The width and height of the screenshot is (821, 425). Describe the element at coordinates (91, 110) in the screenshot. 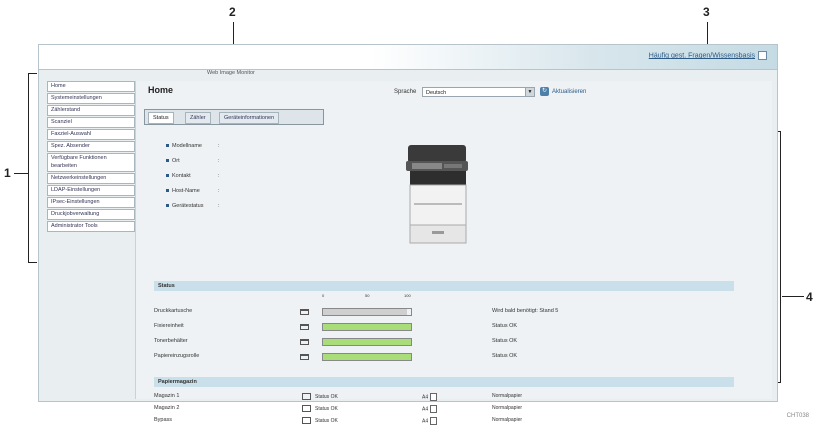

I see `sidebar-item-counter: Zählerstand` at that location.